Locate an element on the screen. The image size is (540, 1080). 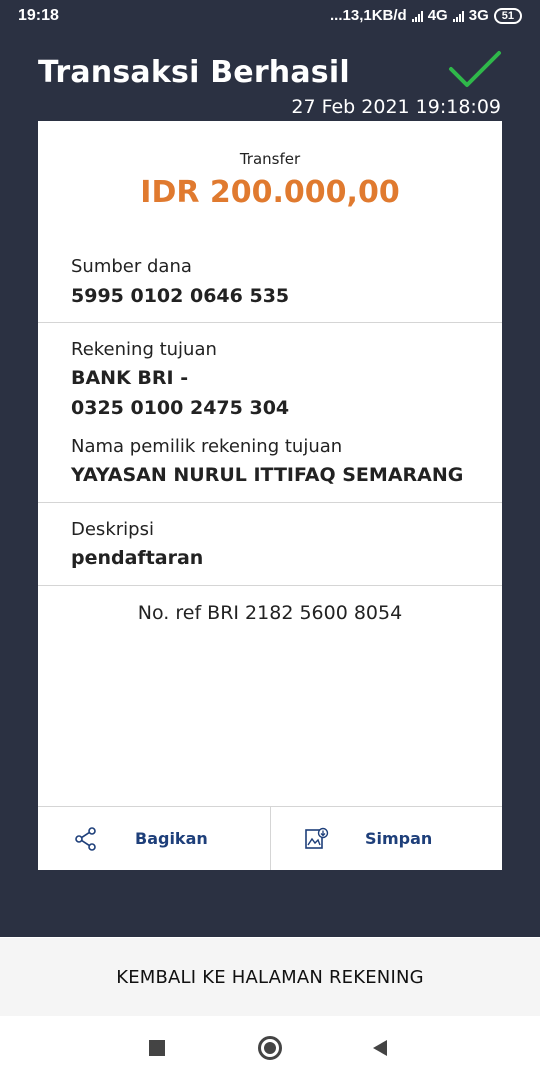
destination-bank: BANK BRI - is located at coordinates (130, 378).